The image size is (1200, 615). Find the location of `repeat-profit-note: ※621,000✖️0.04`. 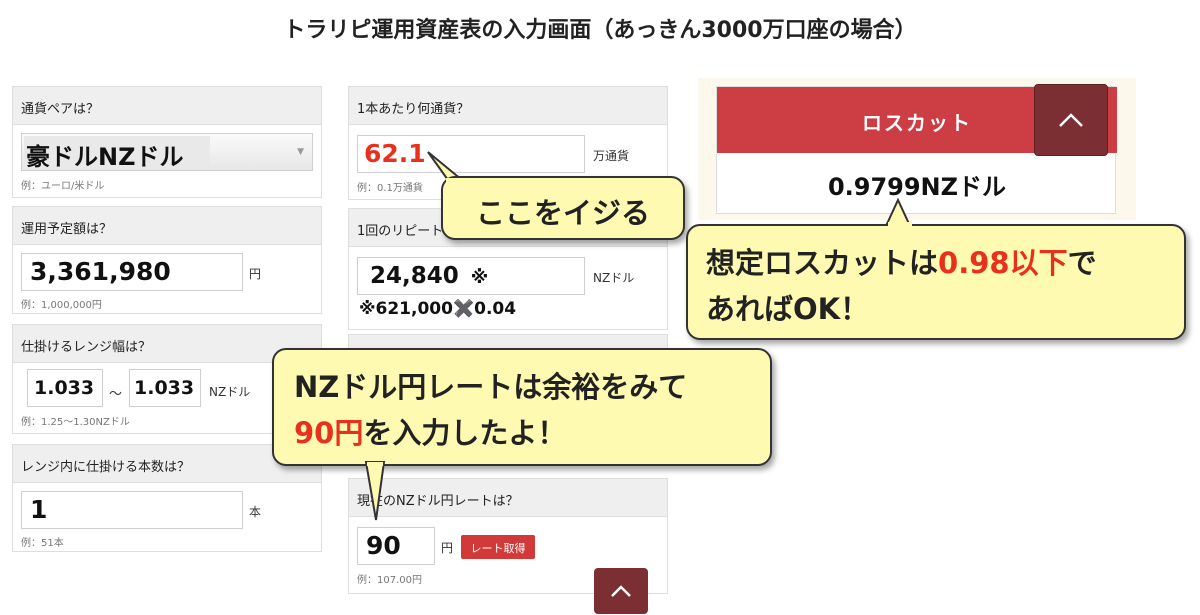

repeat-profit-note: ※621,000✖️0.04 is located at coordinates (438, 309).